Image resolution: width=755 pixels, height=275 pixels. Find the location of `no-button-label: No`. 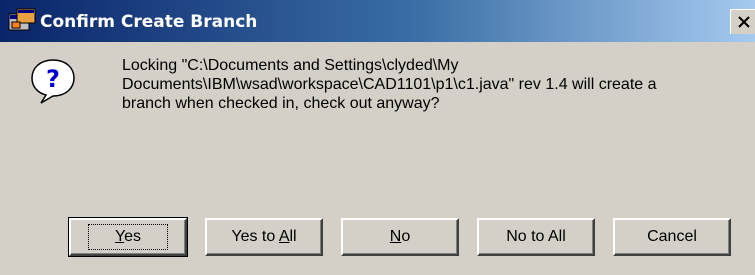

no-button-label: No is located at coordinates (400, 236).